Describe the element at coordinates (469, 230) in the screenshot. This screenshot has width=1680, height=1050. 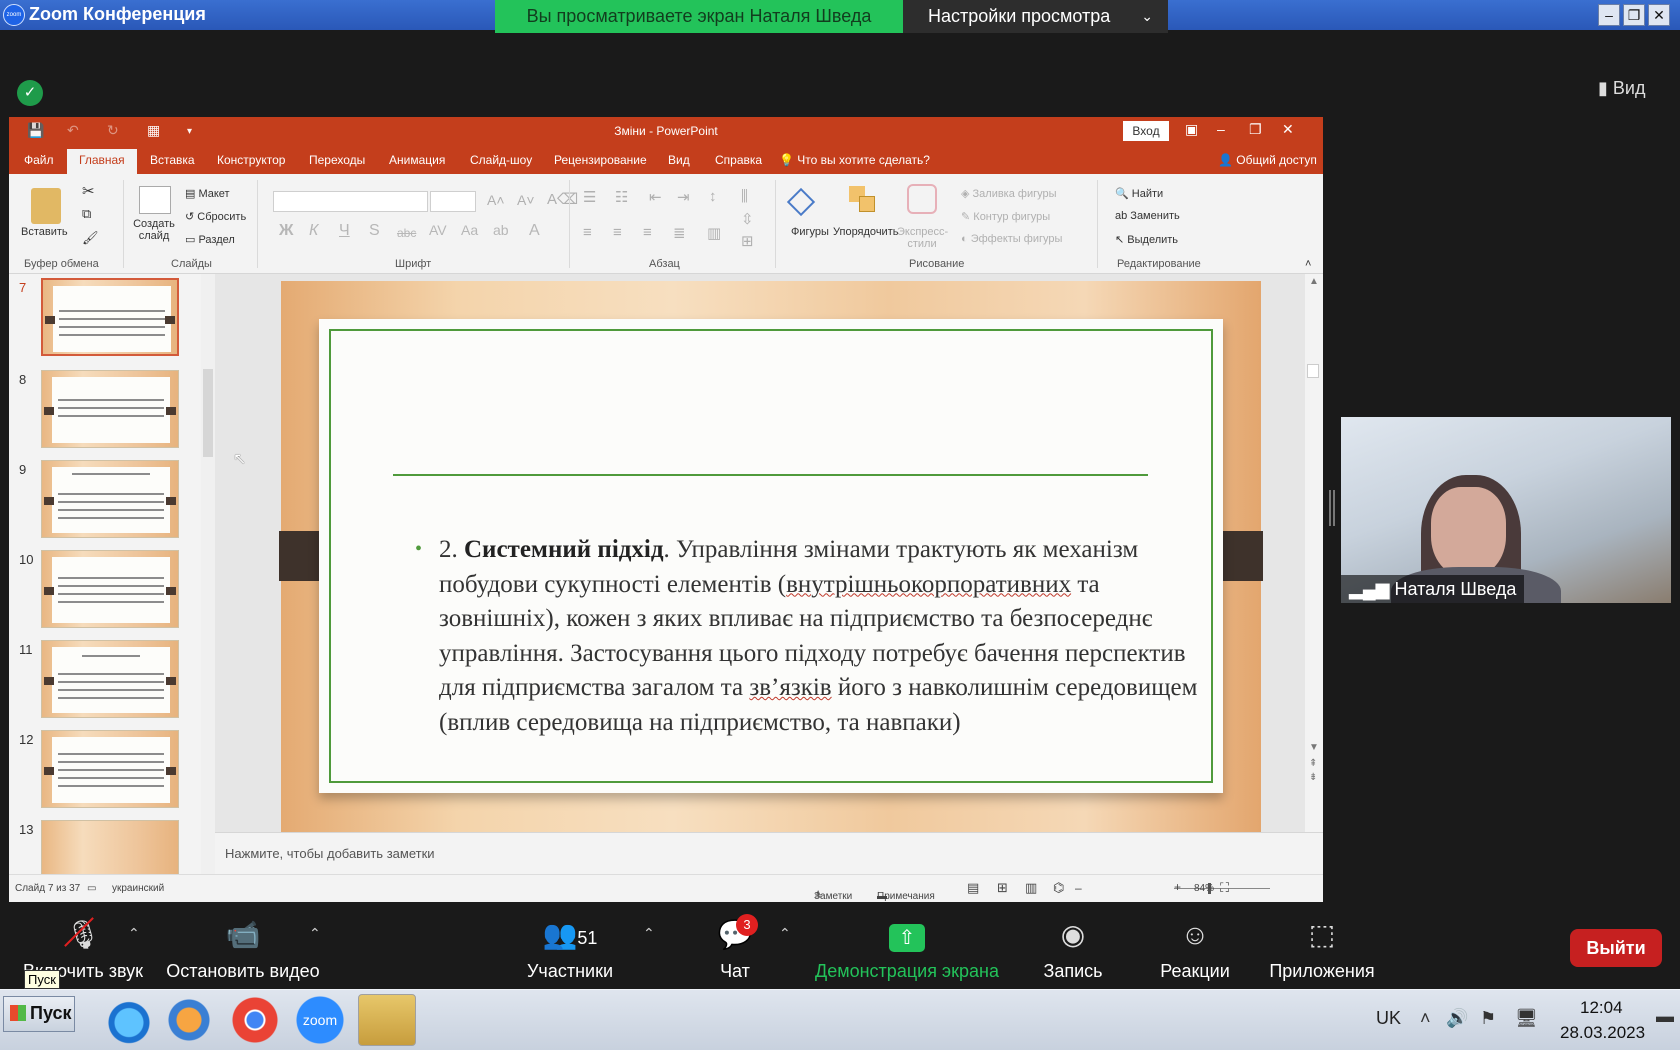
I see `change-case-icon: Aa` at that location.